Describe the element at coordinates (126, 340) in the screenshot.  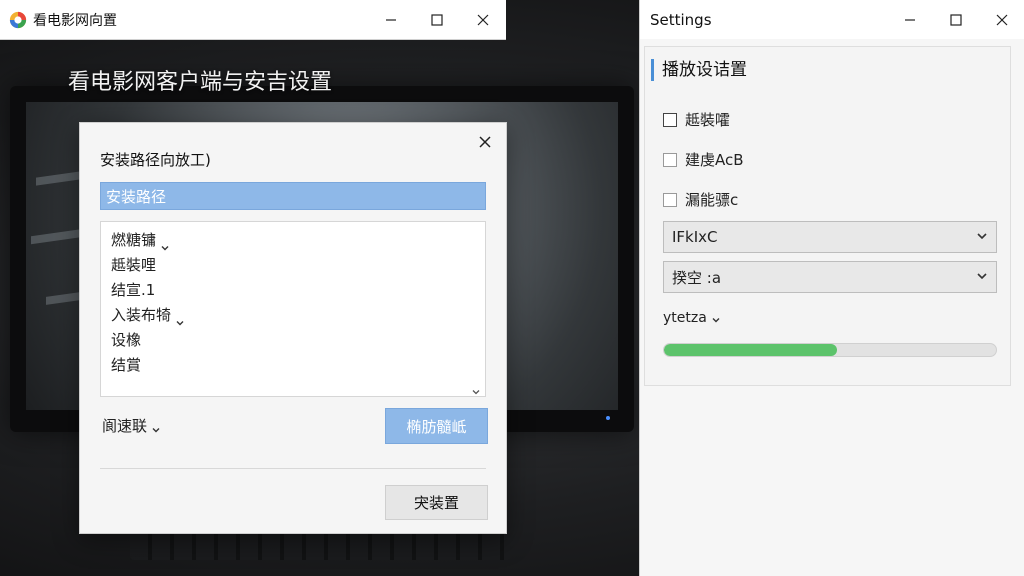
I see `list-item-label: 设橡` at that location.